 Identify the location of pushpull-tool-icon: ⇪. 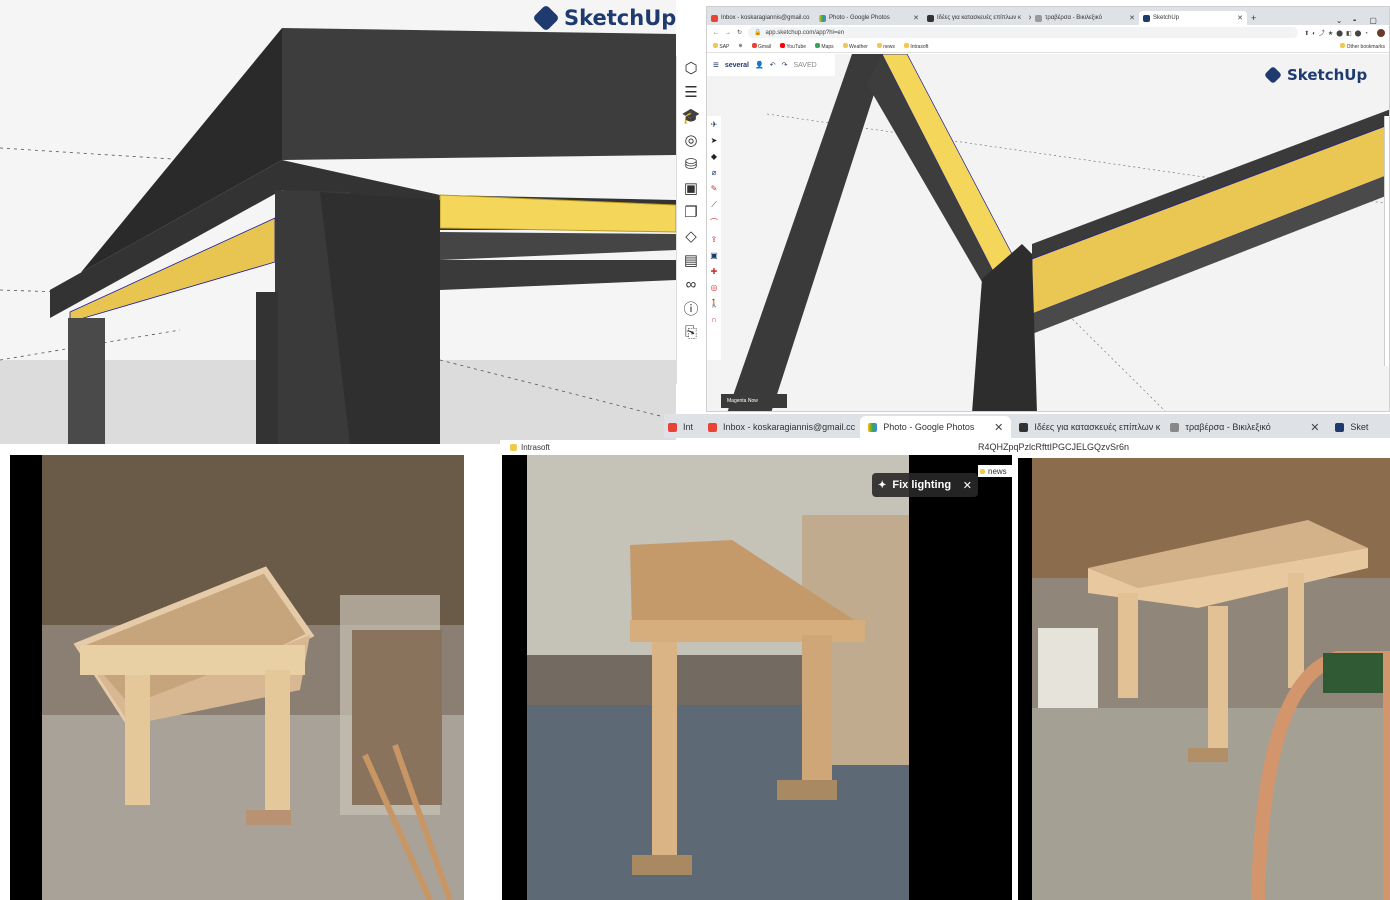
(714, 239).